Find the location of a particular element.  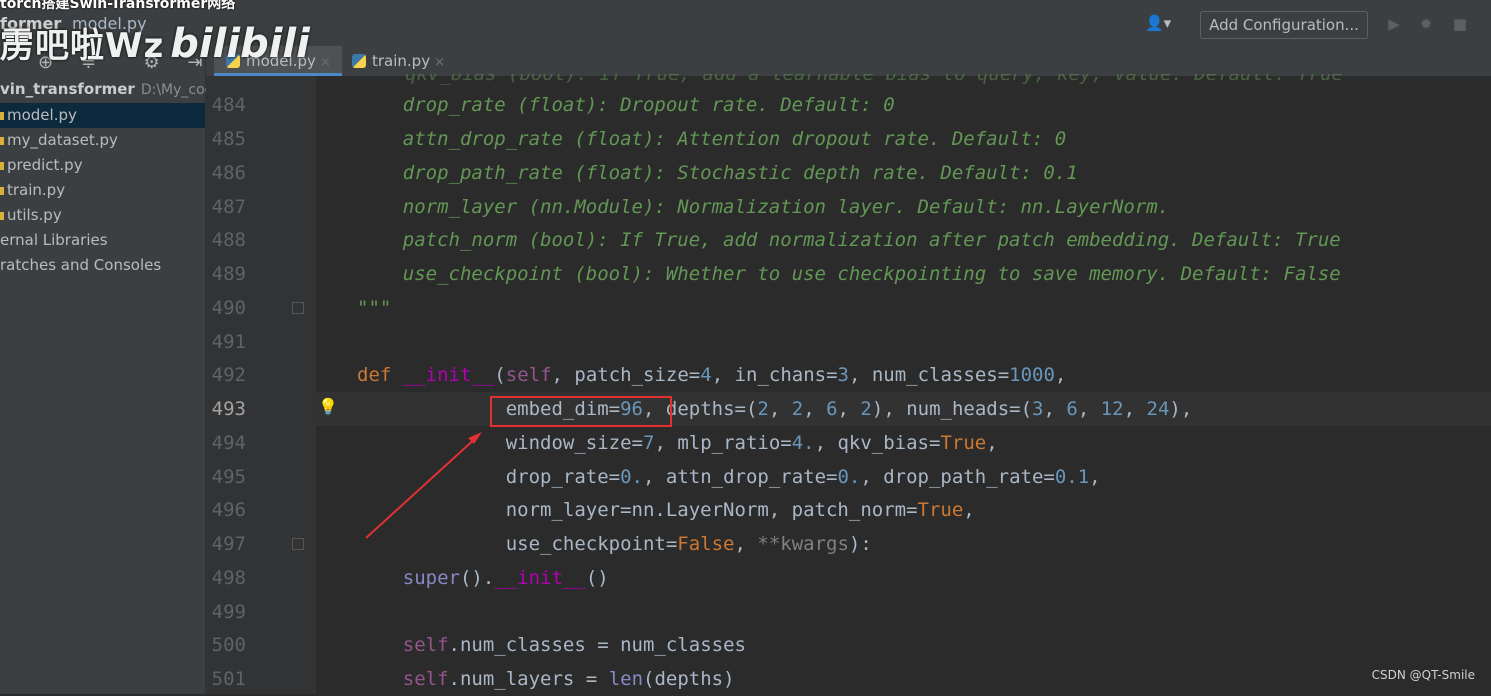

line-number: 491 is located at coordinates (228, 342).